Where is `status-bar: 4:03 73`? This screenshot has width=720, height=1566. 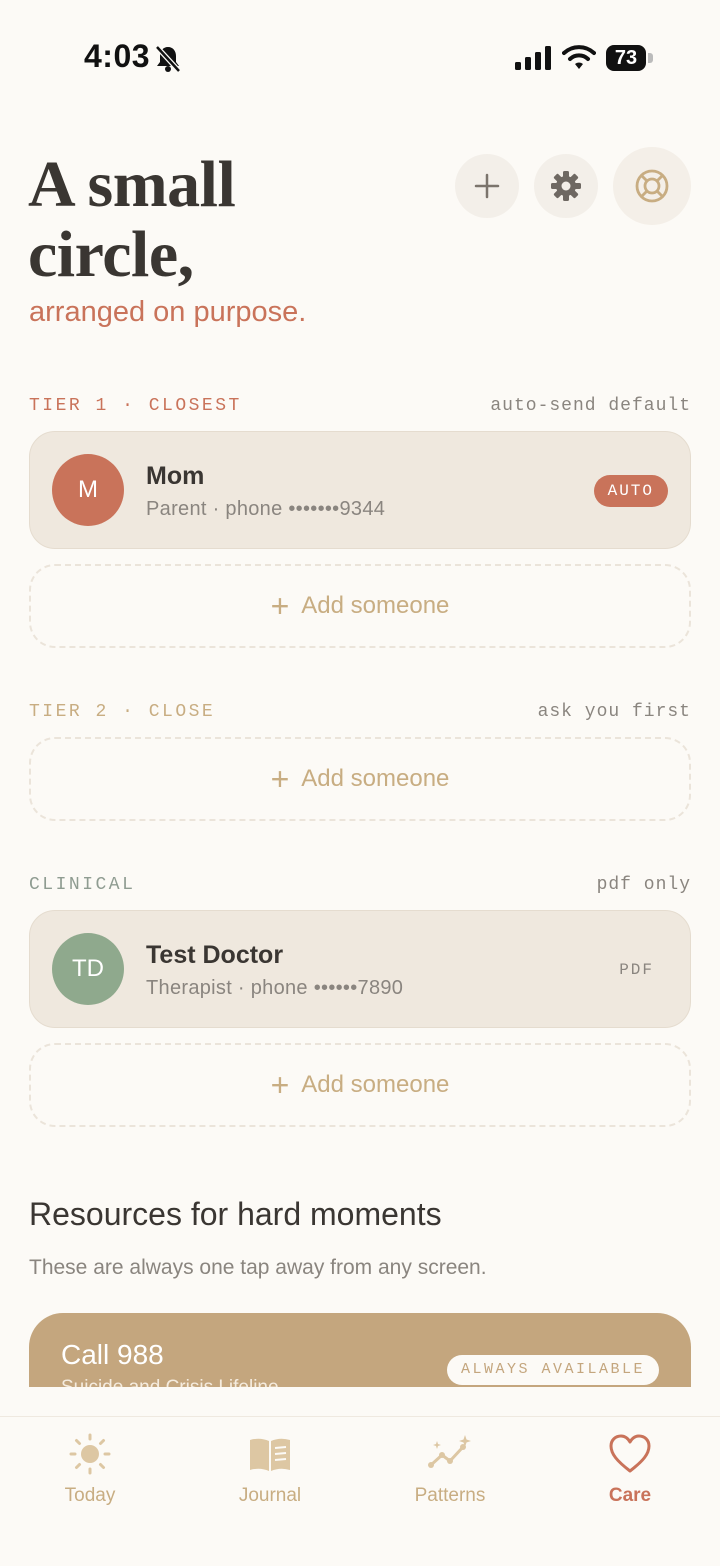 status-bar: 4:03 73 is located at coordinates (360, 55).